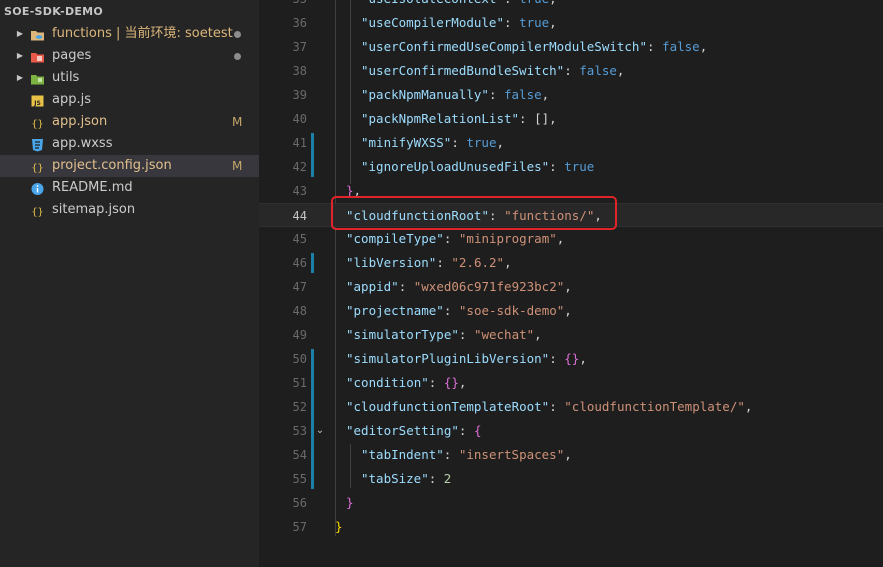  Describe the element at coordinates (478, 262) in the screenshot. I see `code-token: "2.6.2"` at that location.